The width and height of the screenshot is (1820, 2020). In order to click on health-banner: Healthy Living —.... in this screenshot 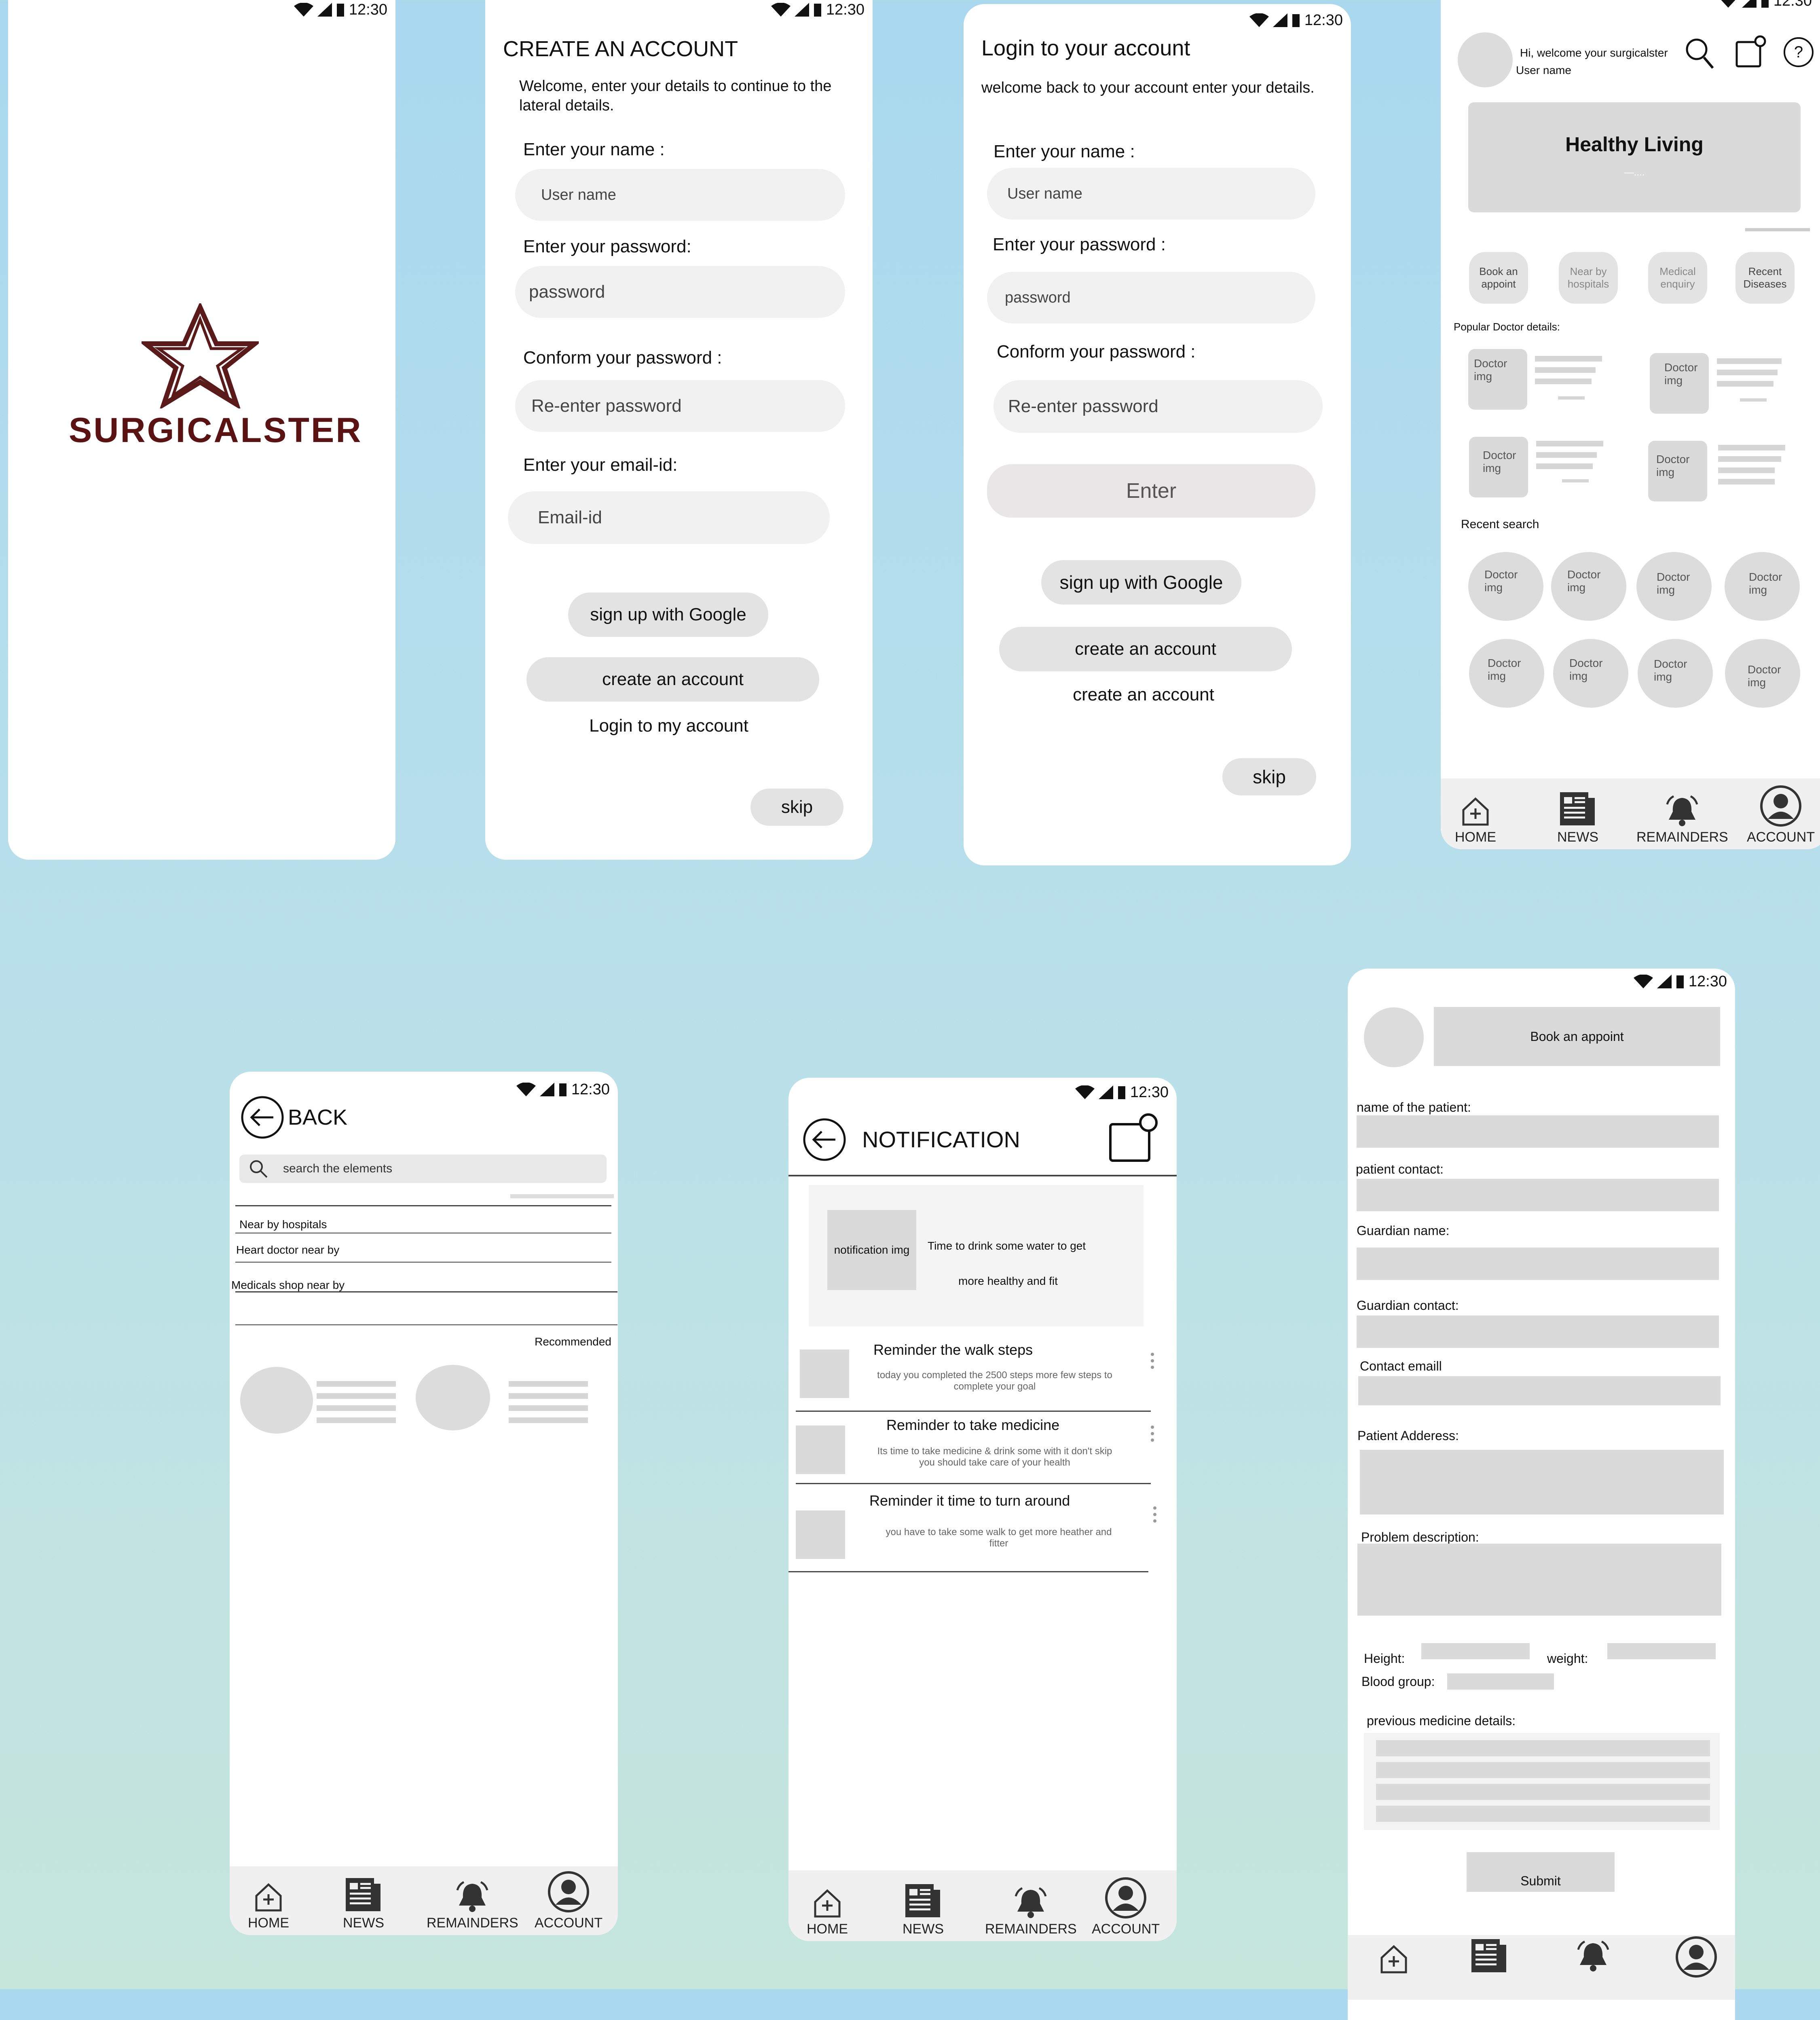, I will do `click(1634, 157)`.